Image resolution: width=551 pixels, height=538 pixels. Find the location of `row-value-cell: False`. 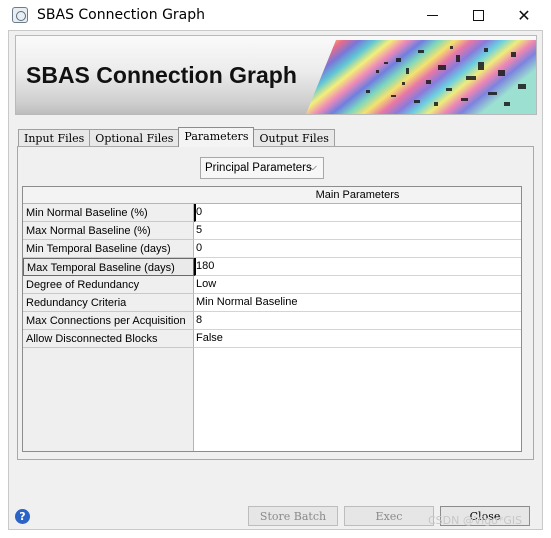

row-value-cell: False is located at coordinates (357, 339).